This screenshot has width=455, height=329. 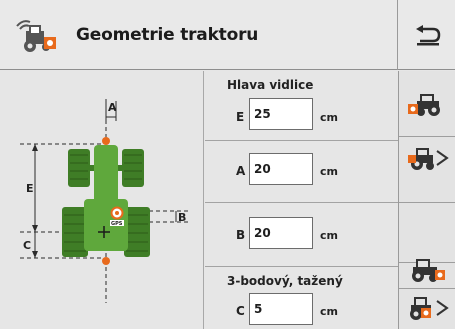 I want to click on tractor-next-button, so click(x=427, y=170).